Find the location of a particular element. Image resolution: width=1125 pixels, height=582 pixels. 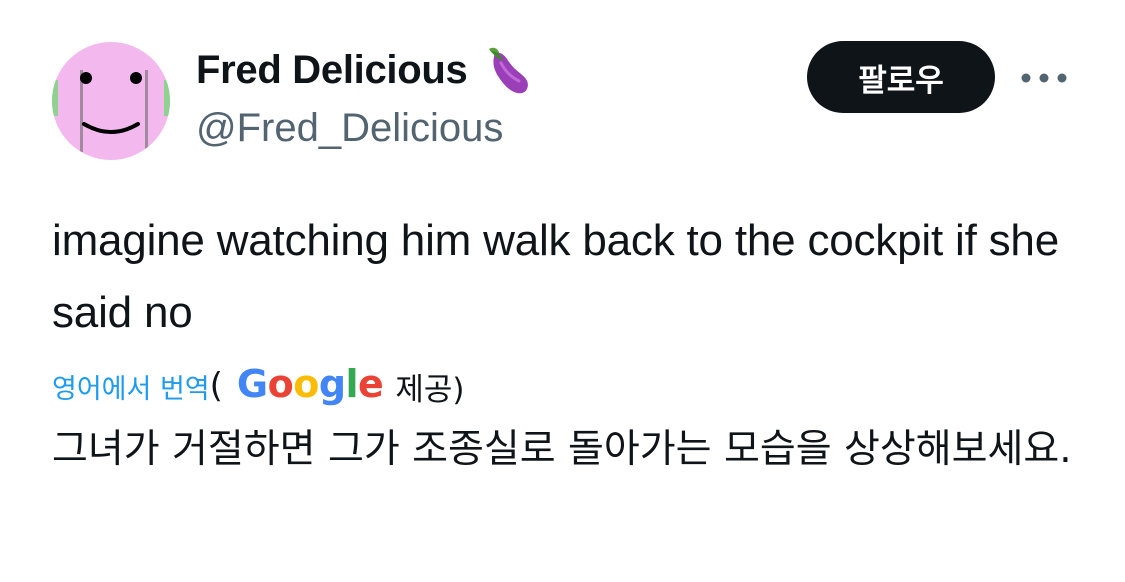

provided-by-label: 제공) is located at coordinates (430, 389).